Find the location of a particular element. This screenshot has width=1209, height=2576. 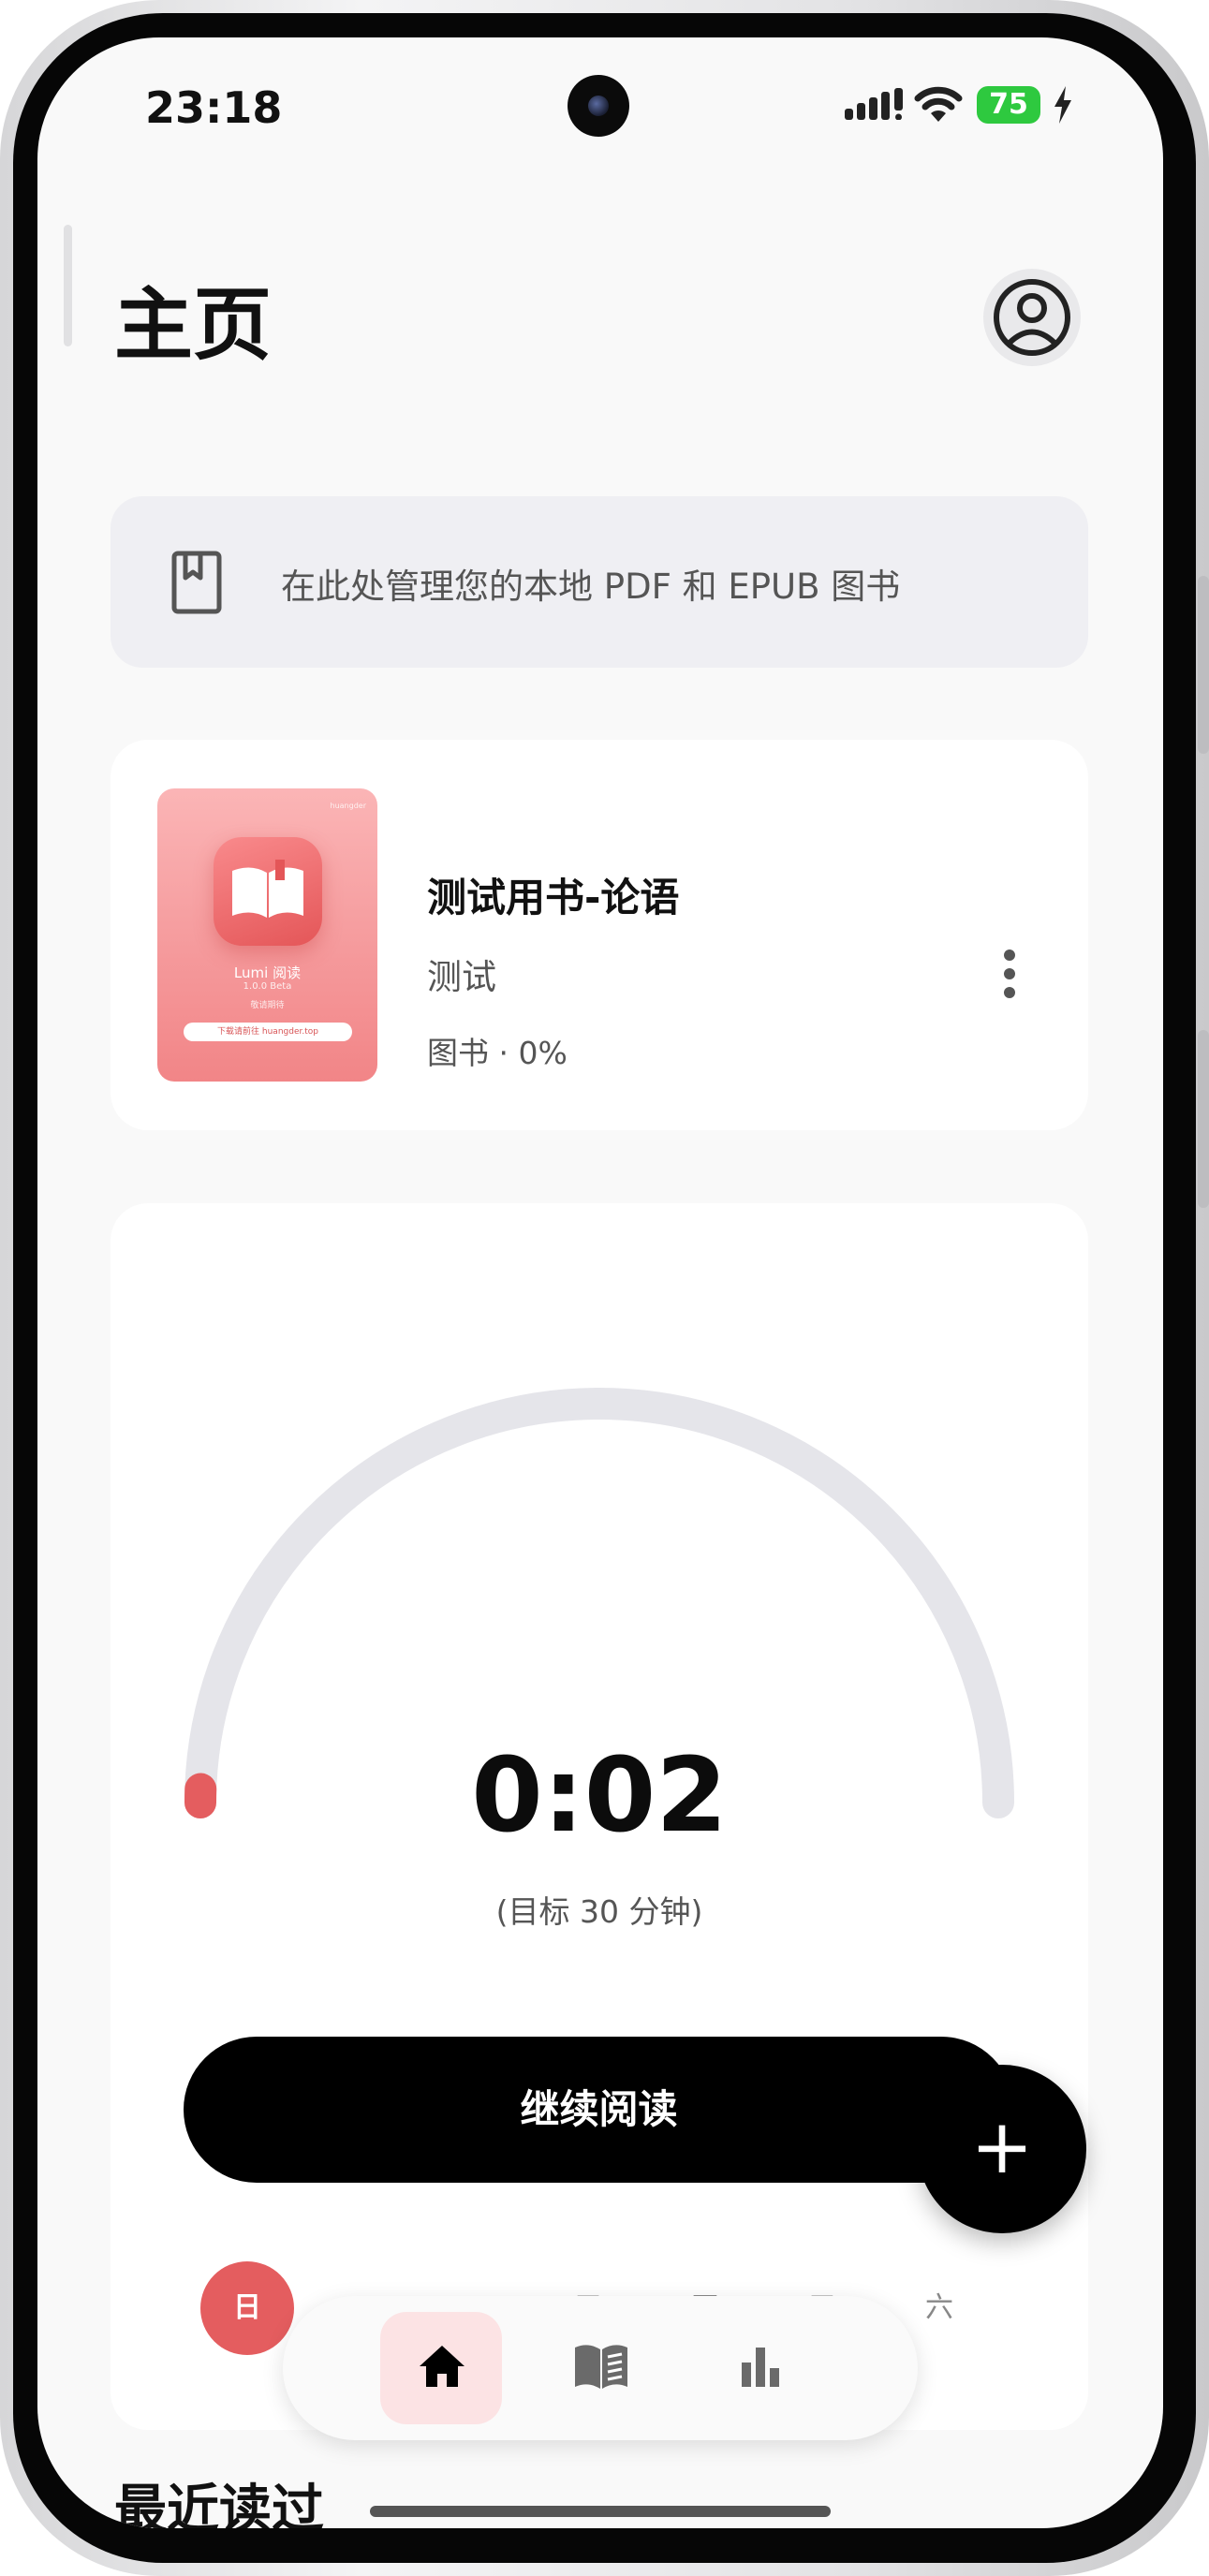

tab-statistics is located at coordinates (759, 2368).